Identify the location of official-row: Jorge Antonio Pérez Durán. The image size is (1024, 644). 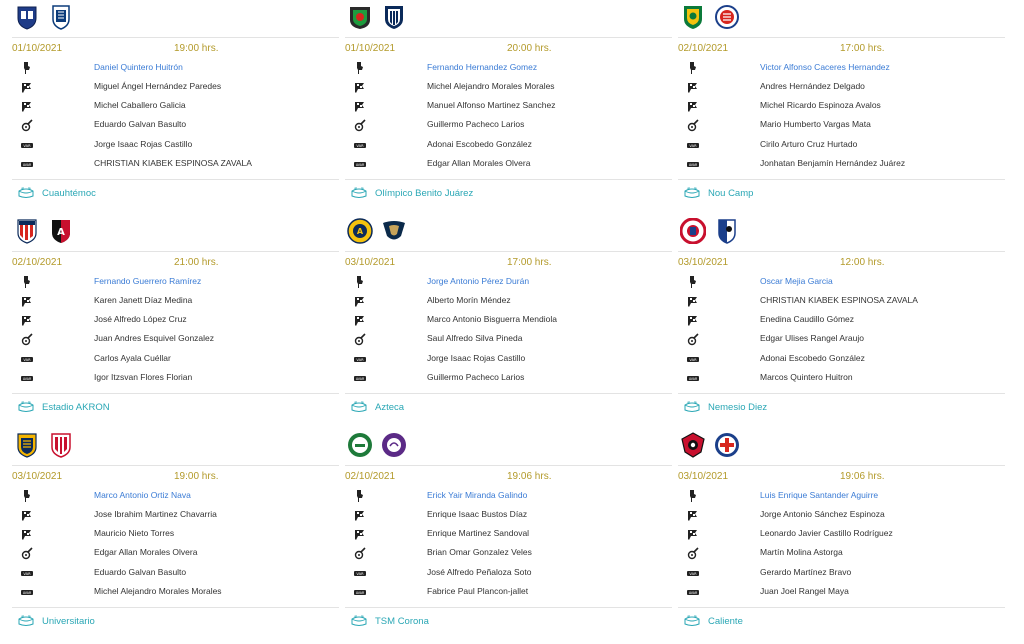
(510, 281).